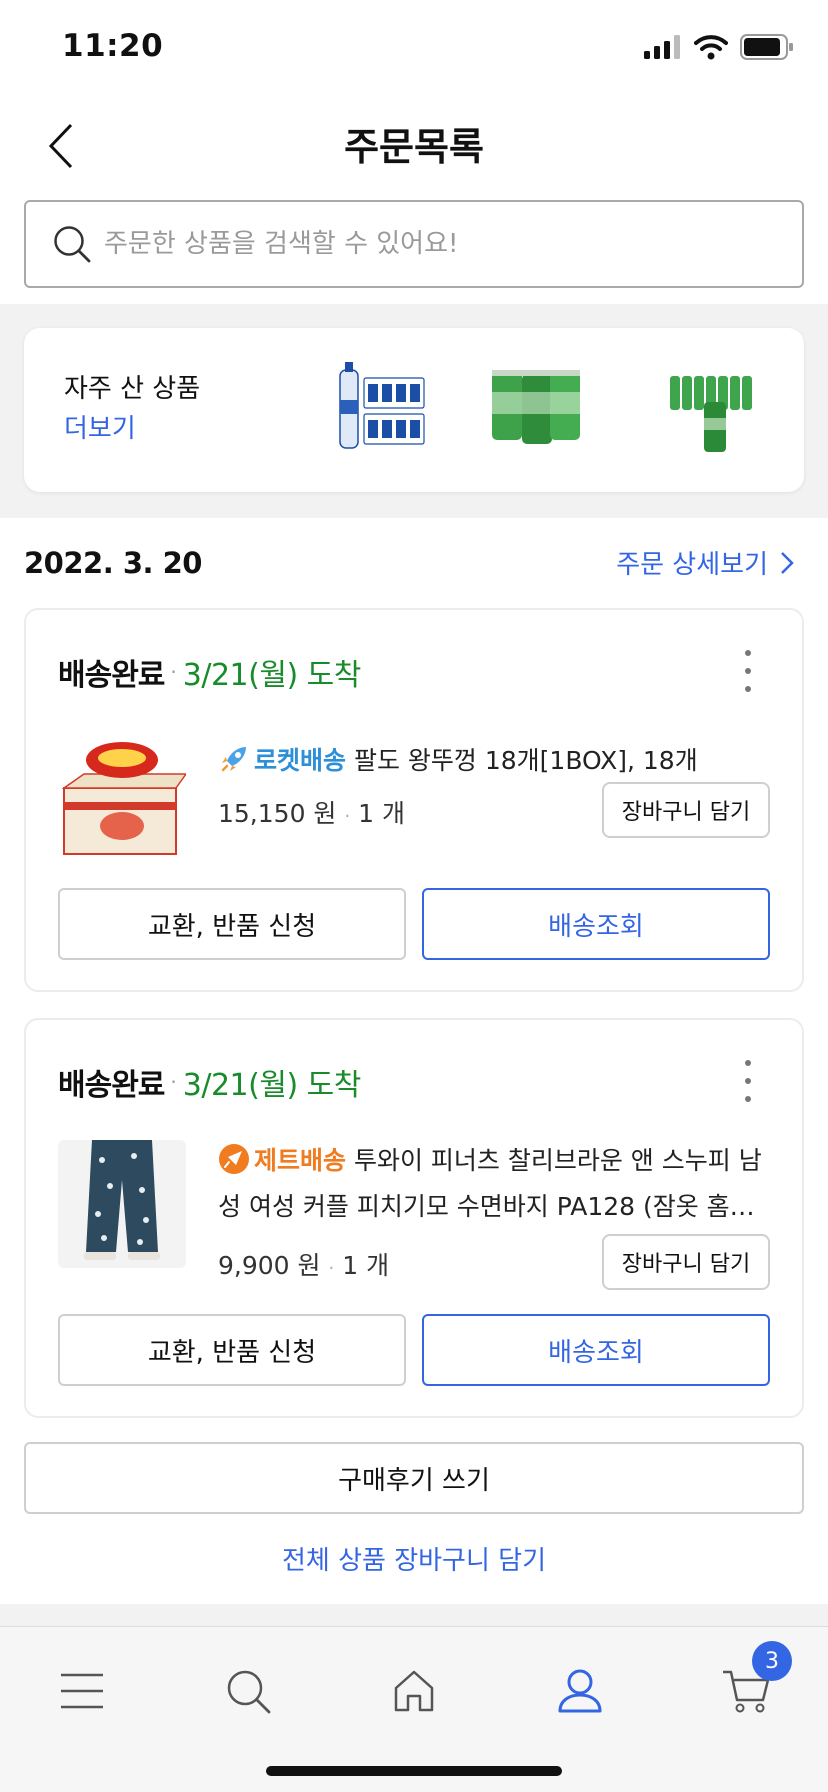 The height and width of the screenshot is (1792, 828). Describe the element at coordinates (749, 1686) in the screenshot. I see `tab-cart: 3` at that location.